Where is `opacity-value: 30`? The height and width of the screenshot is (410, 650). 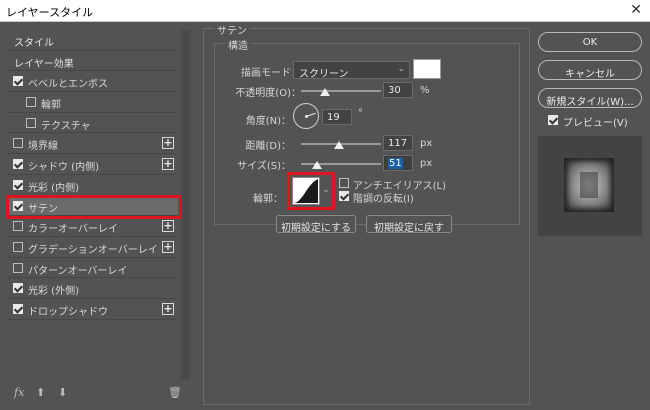 opacity-value: 30 is located at coordinates (394, 90).